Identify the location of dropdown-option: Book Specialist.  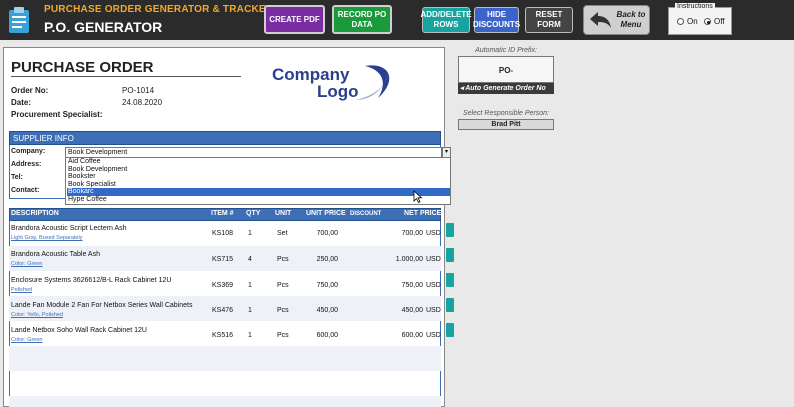
(258, 185).